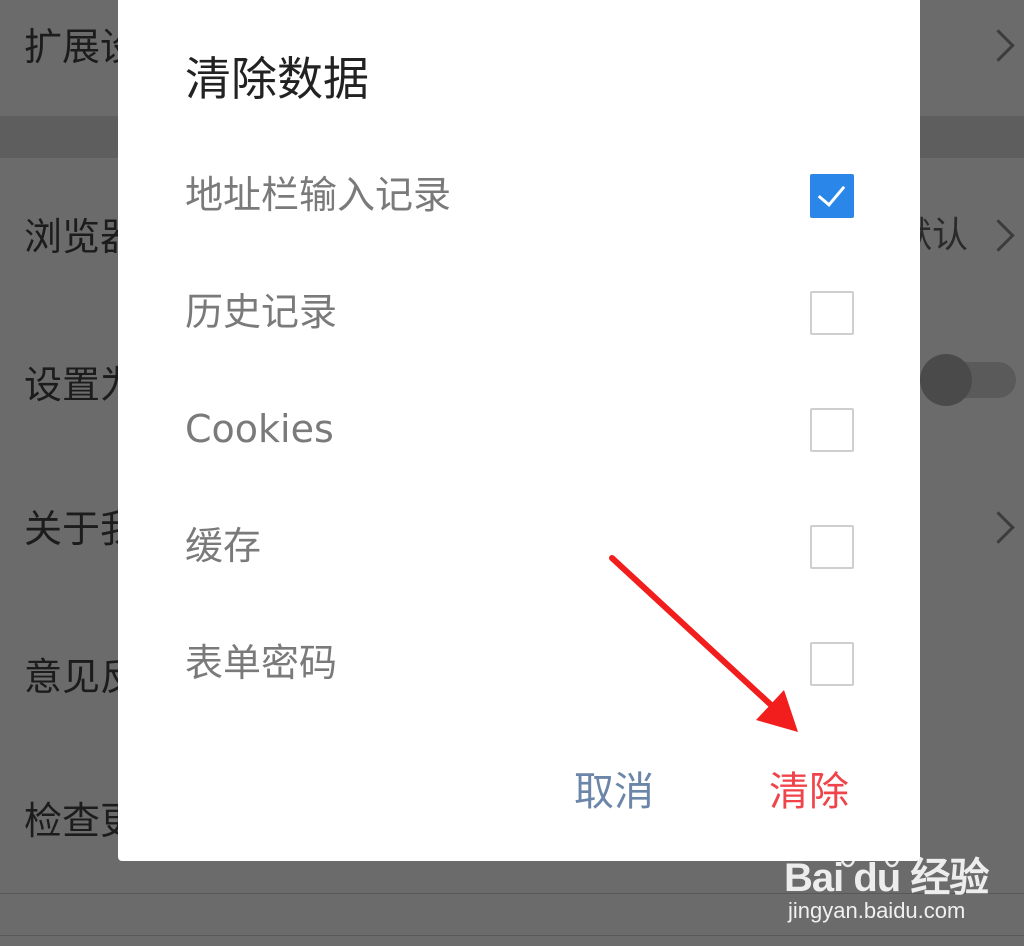 The width and height of the screenshot is (1024, 946). I want to click on watermark-logo: Bai du 经验, so click(886, 878).